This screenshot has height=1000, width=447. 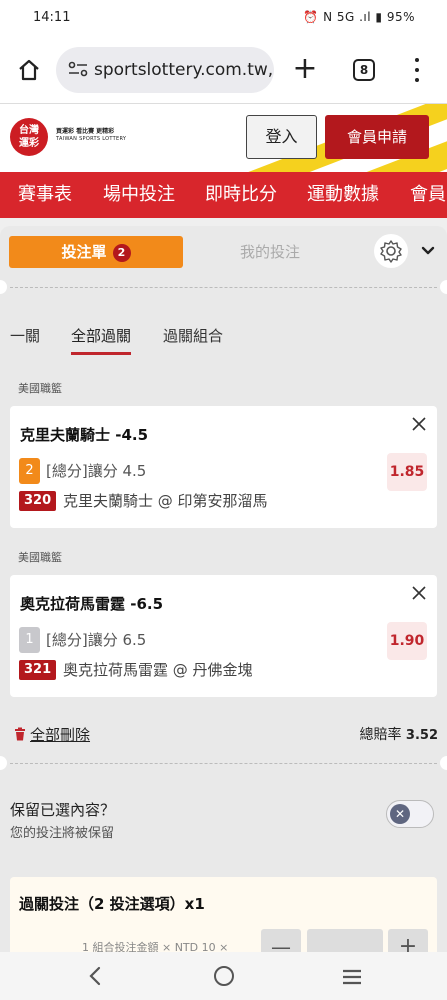 I want to click on tabs-icon: 8, so click(x=364, y=70).